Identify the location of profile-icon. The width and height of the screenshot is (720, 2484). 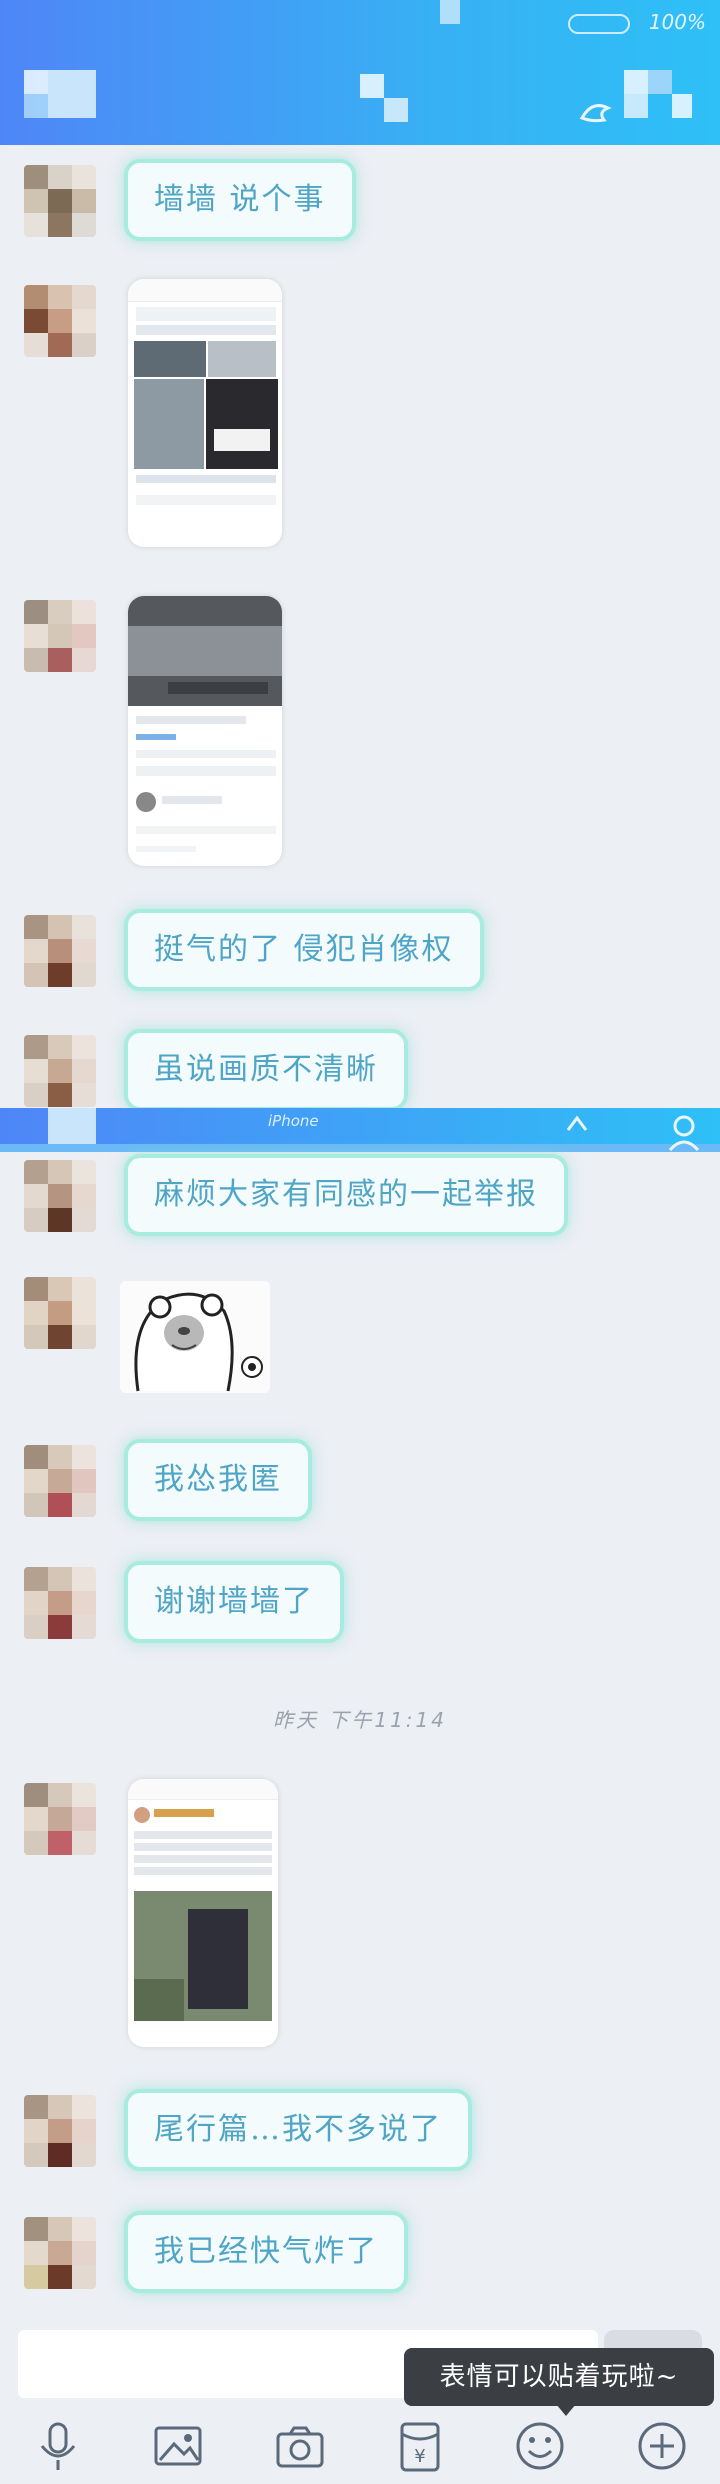
(603, 110).